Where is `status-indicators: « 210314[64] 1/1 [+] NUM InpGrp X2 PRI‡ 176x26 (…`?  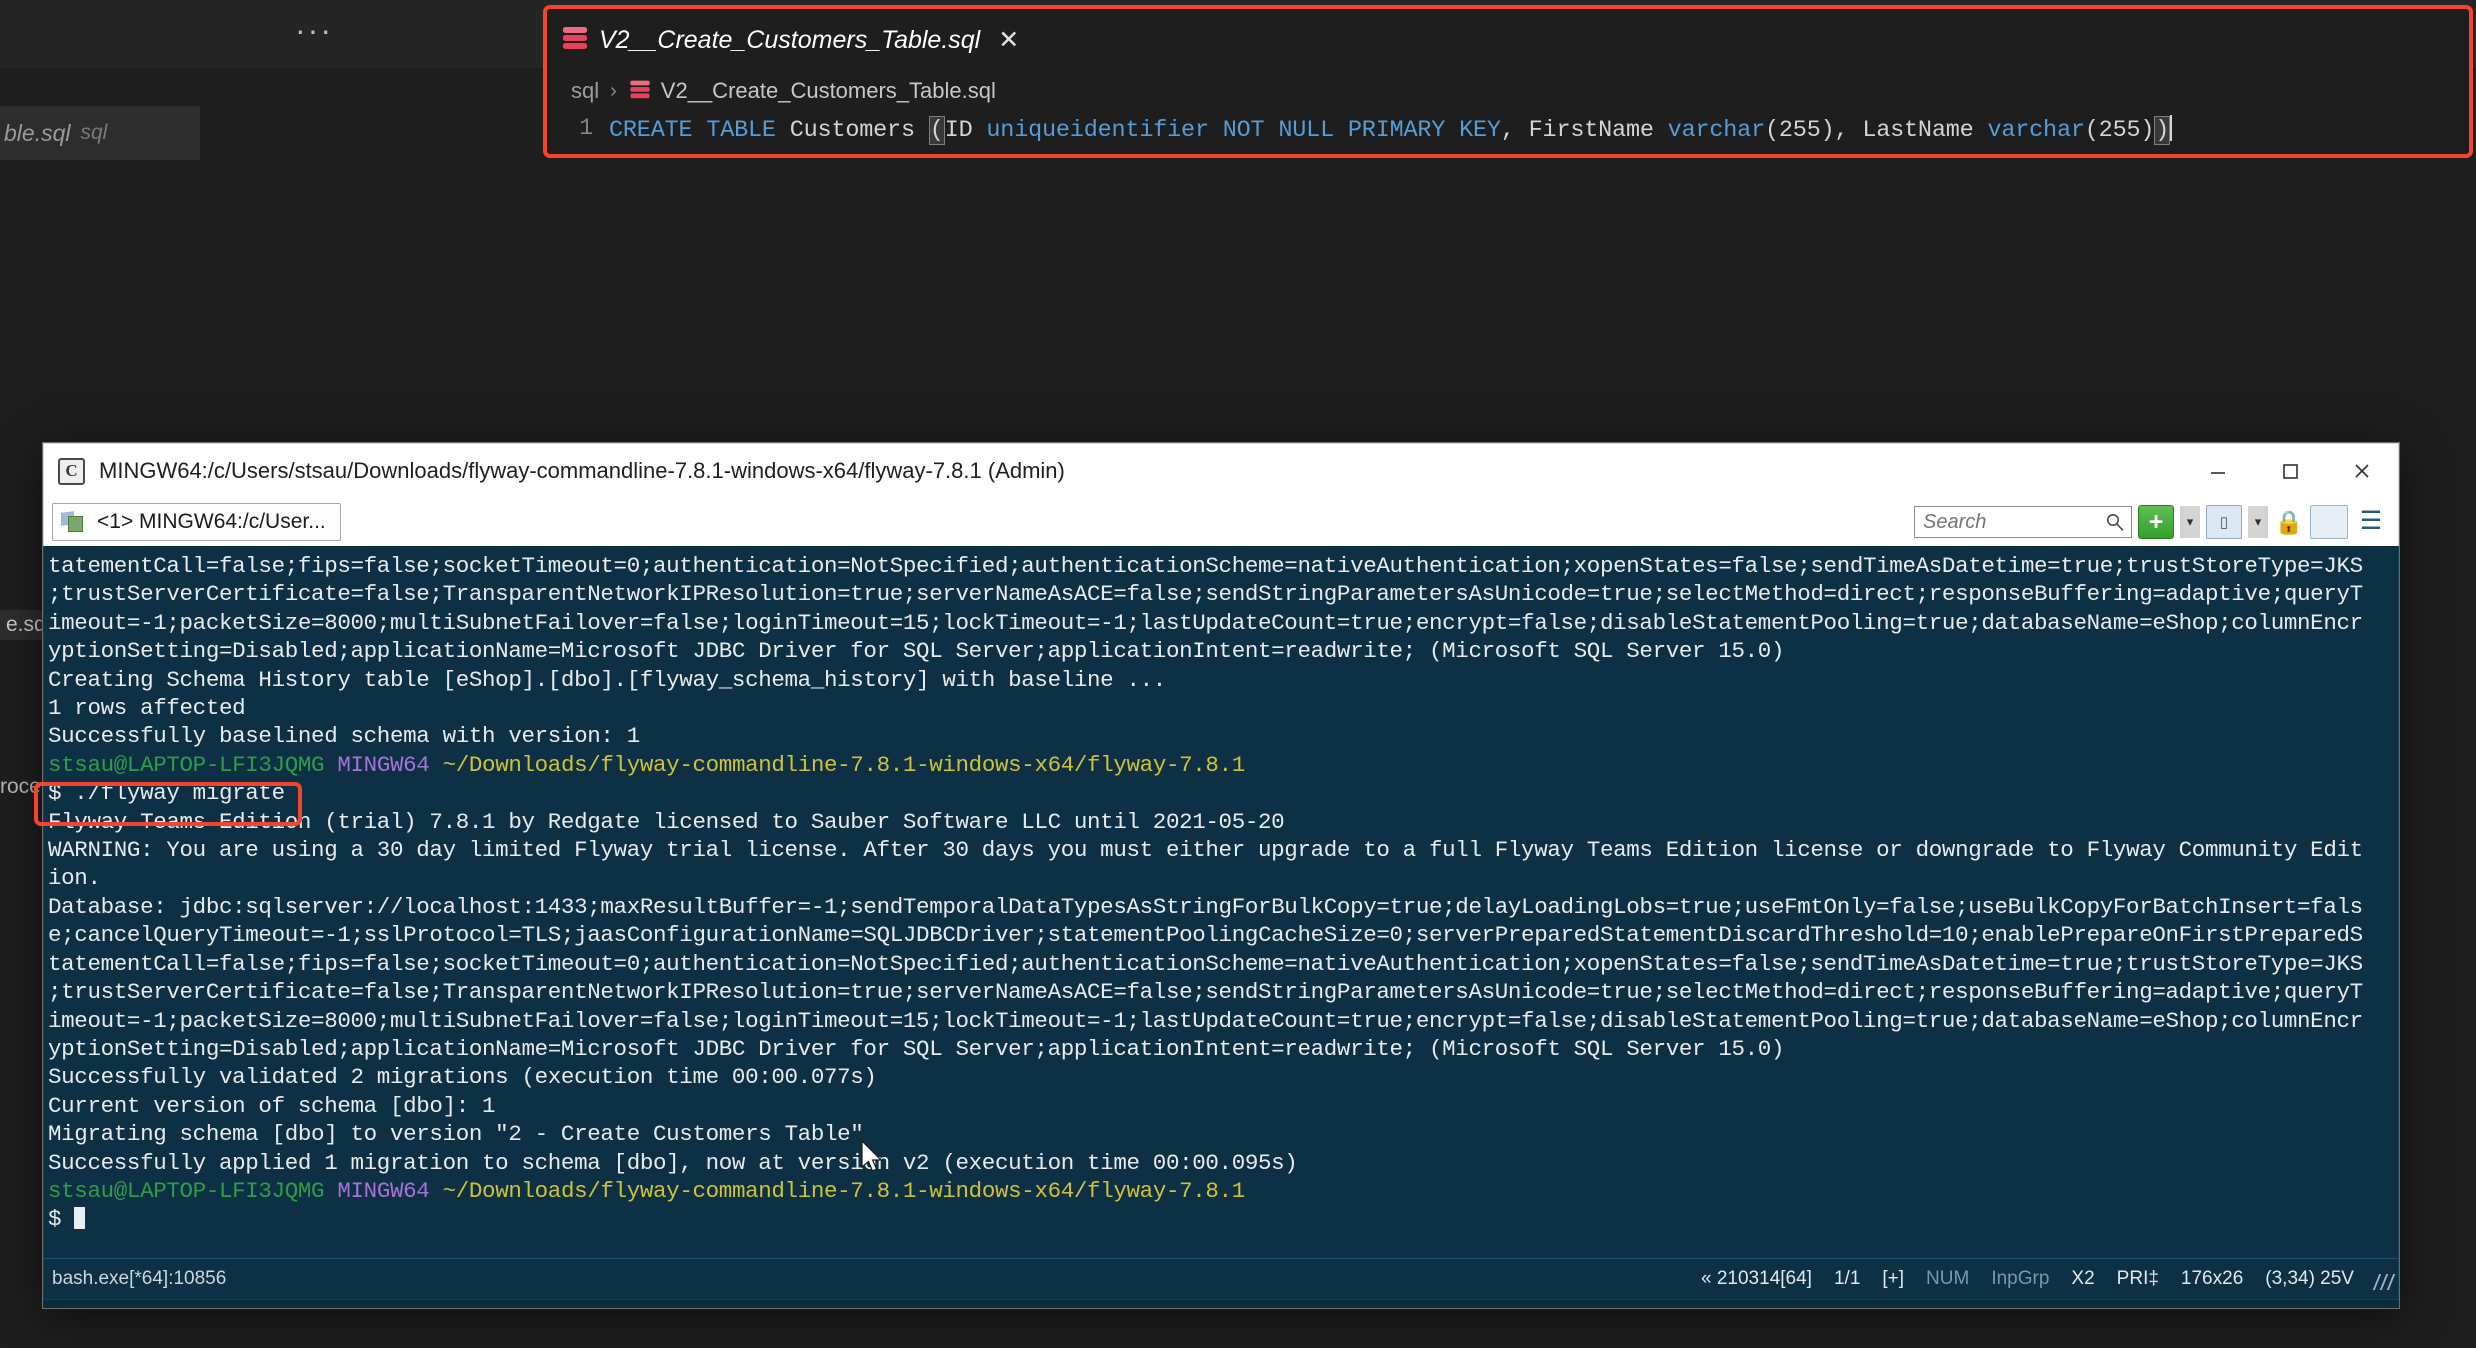
status-indicators: « 210314[64] 1/1 [+] NUM InpGrp X2 PRI‡ 176x26 (… is located at coordinates (2033, 1279).